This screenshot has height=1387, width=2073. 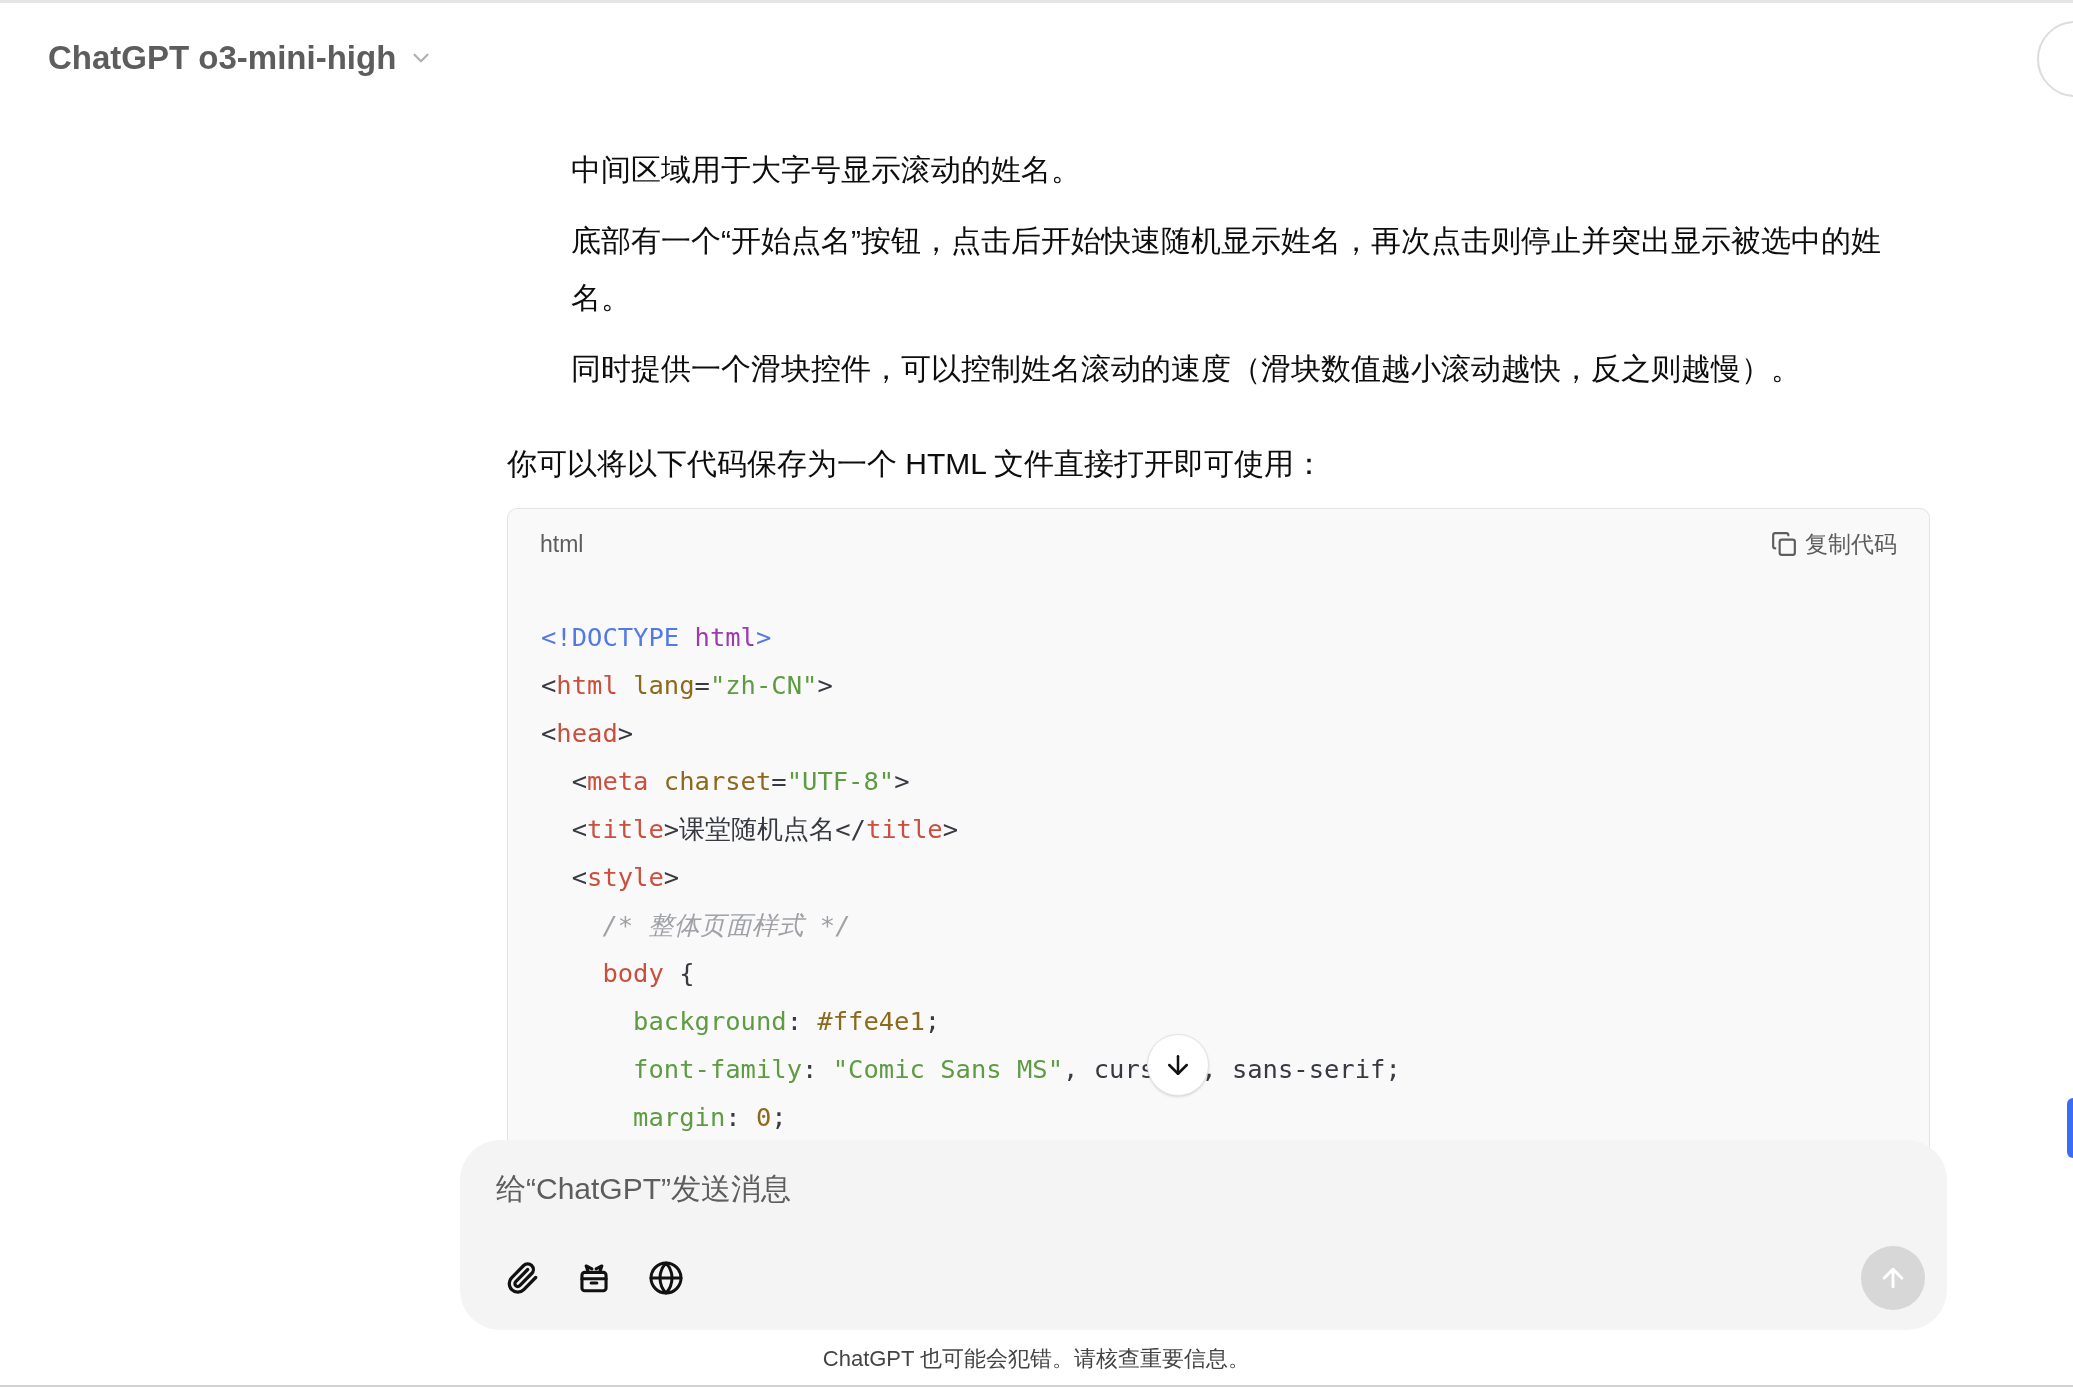 I want to click on list-item-text: 同时提供一个滑块控件，可以控制姓名滚动的速度（滑块数值越小滚动越快，反之则越慢）。, so click(x=1186, y=369).